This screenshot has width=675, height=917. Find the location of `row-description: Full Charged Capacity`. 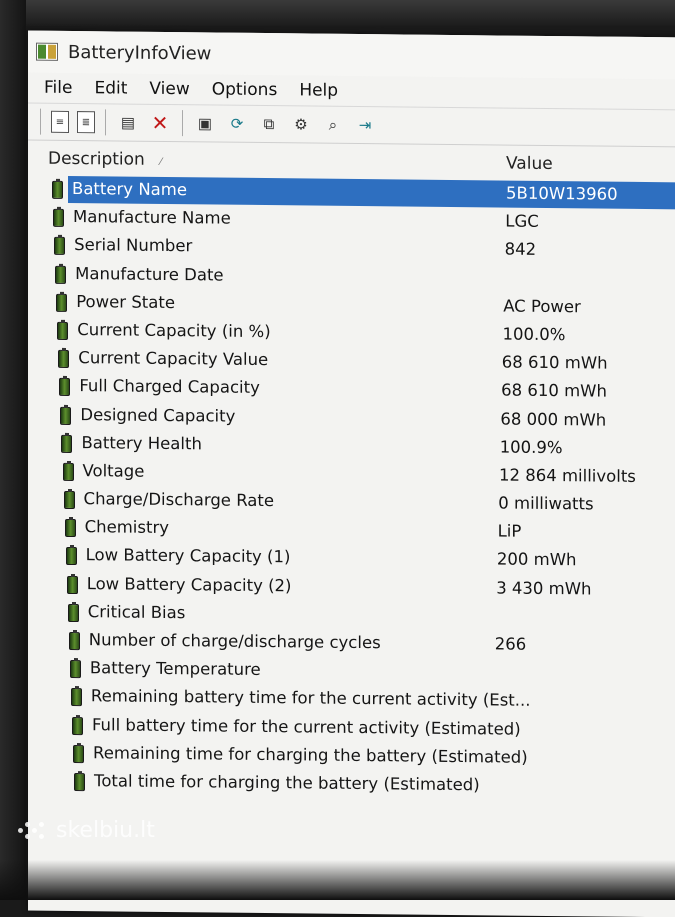

row-description: Full Charged Capacity is located at coordinates (169, 387).